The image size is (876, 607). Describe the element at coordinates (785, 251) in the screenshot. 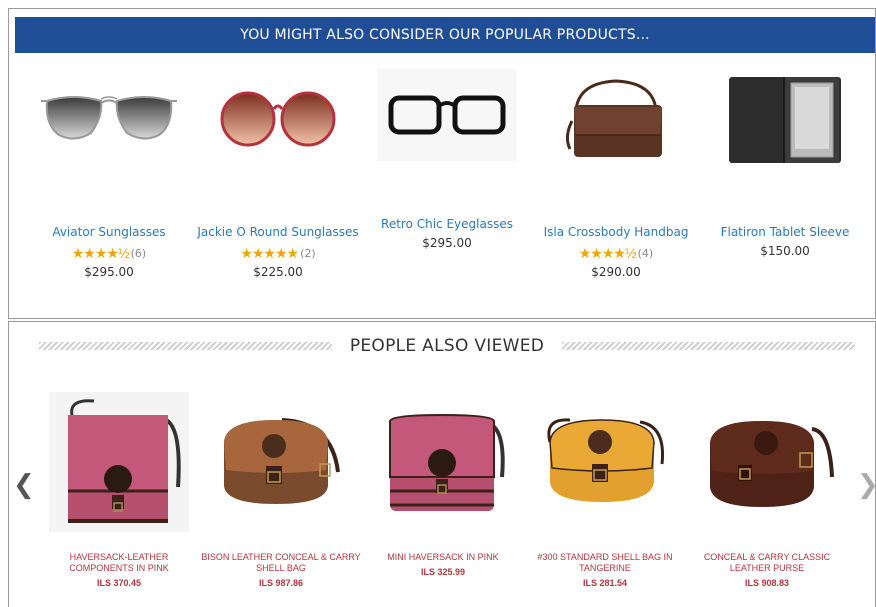

I see `product-price: $150.00` at that location.